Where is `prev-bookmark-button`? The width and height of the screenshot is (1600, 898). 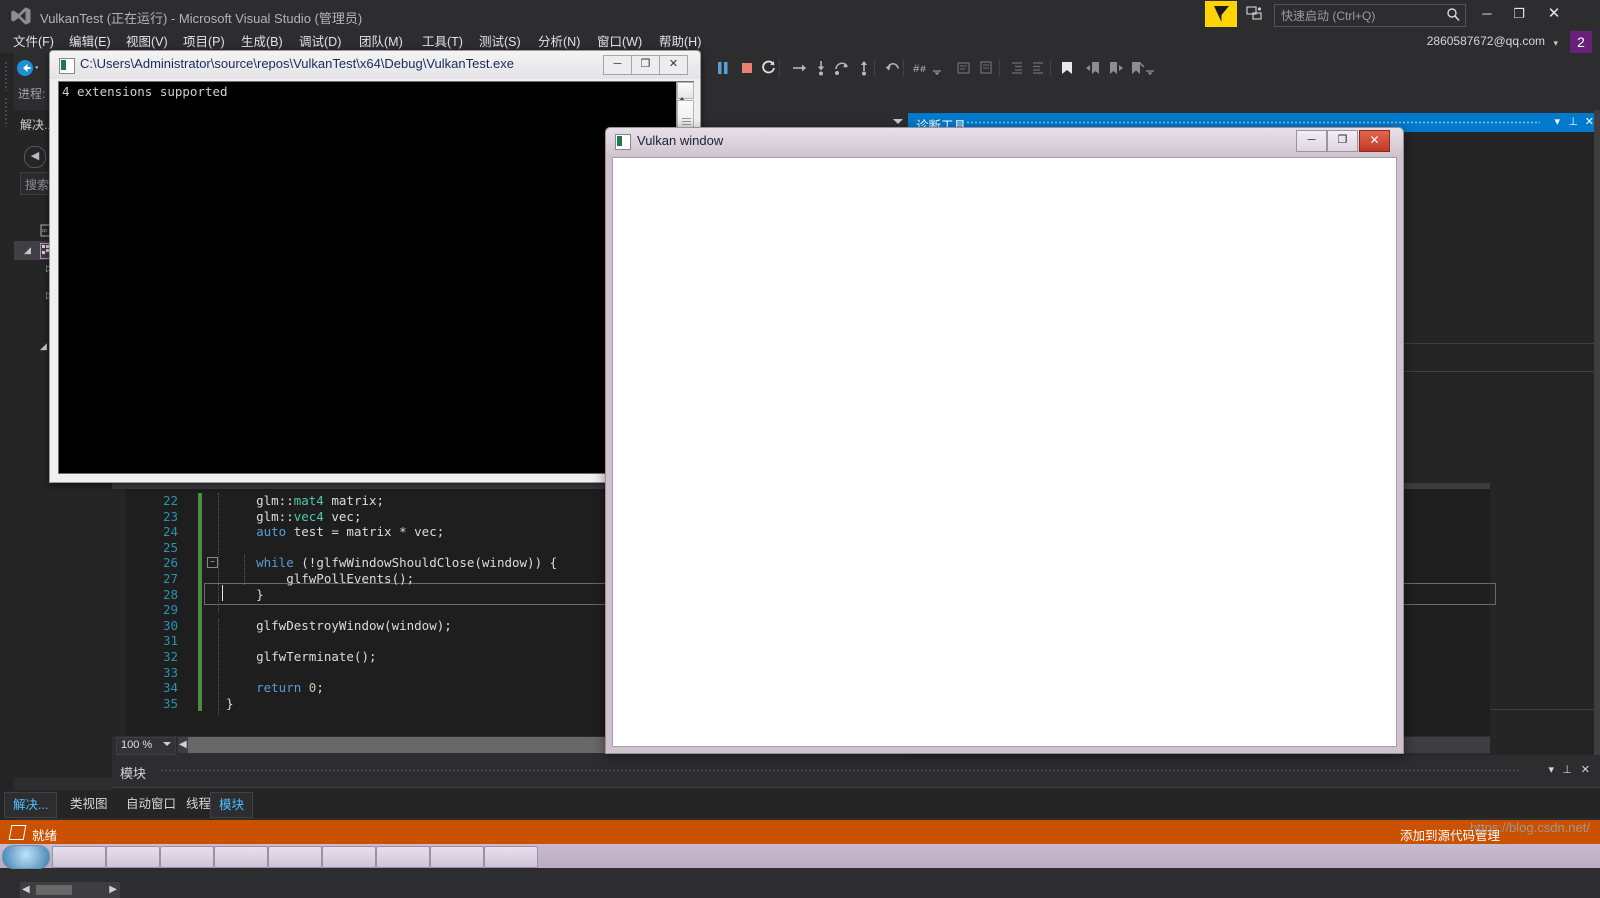 prev-bookmark-button is located at coordinates (1094, 68).